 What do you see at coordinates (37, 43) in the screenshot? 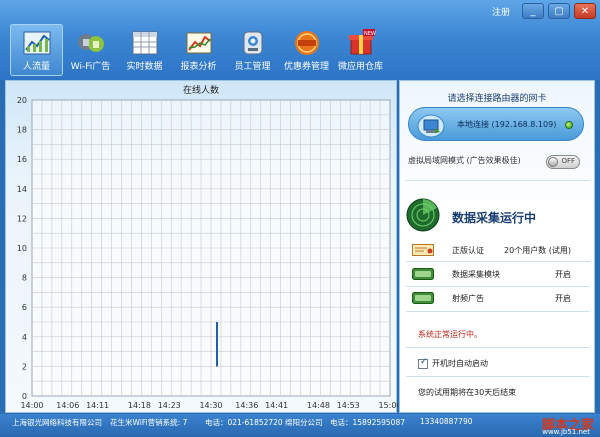
I see `crowd-chart-icon` at bounding box center [37, 43].